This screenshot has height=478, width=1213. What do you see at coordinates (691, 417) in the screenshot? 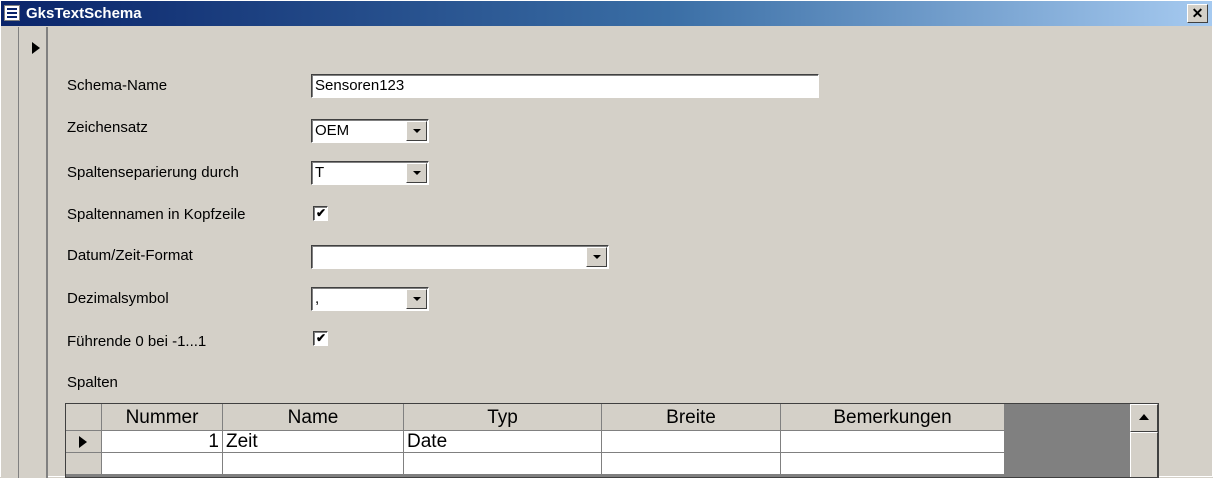
I see `column-header-breite: Breite` at bounding box center [691, 417].